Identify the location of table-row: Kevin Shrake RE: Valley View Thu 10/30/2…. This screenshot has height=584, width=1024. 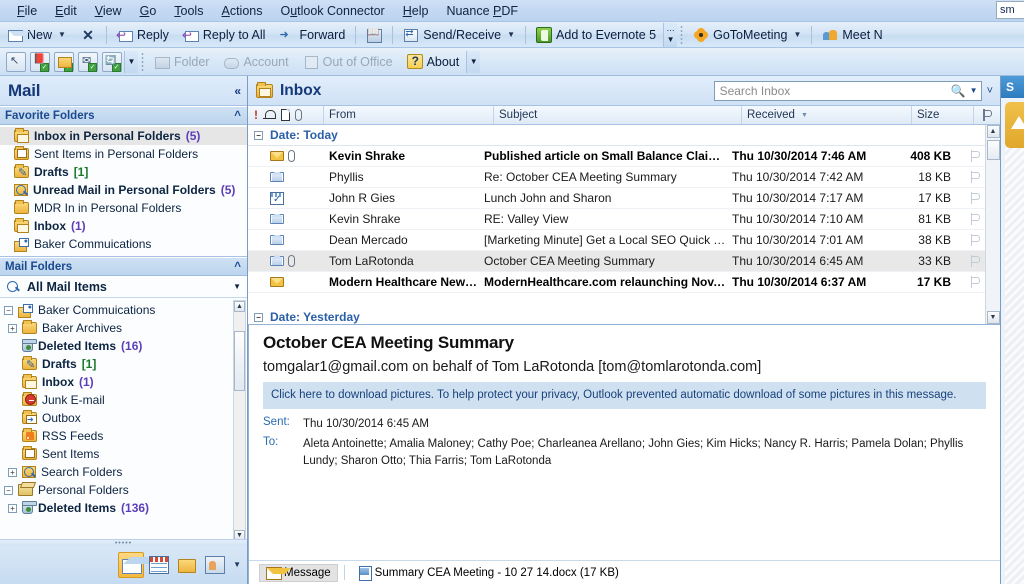
(616, 219).